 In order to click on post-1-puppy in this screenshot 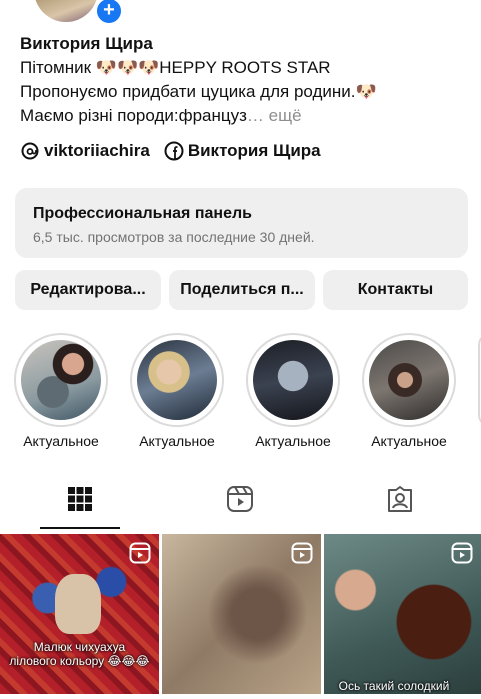, I will do `click(78, 604)`.